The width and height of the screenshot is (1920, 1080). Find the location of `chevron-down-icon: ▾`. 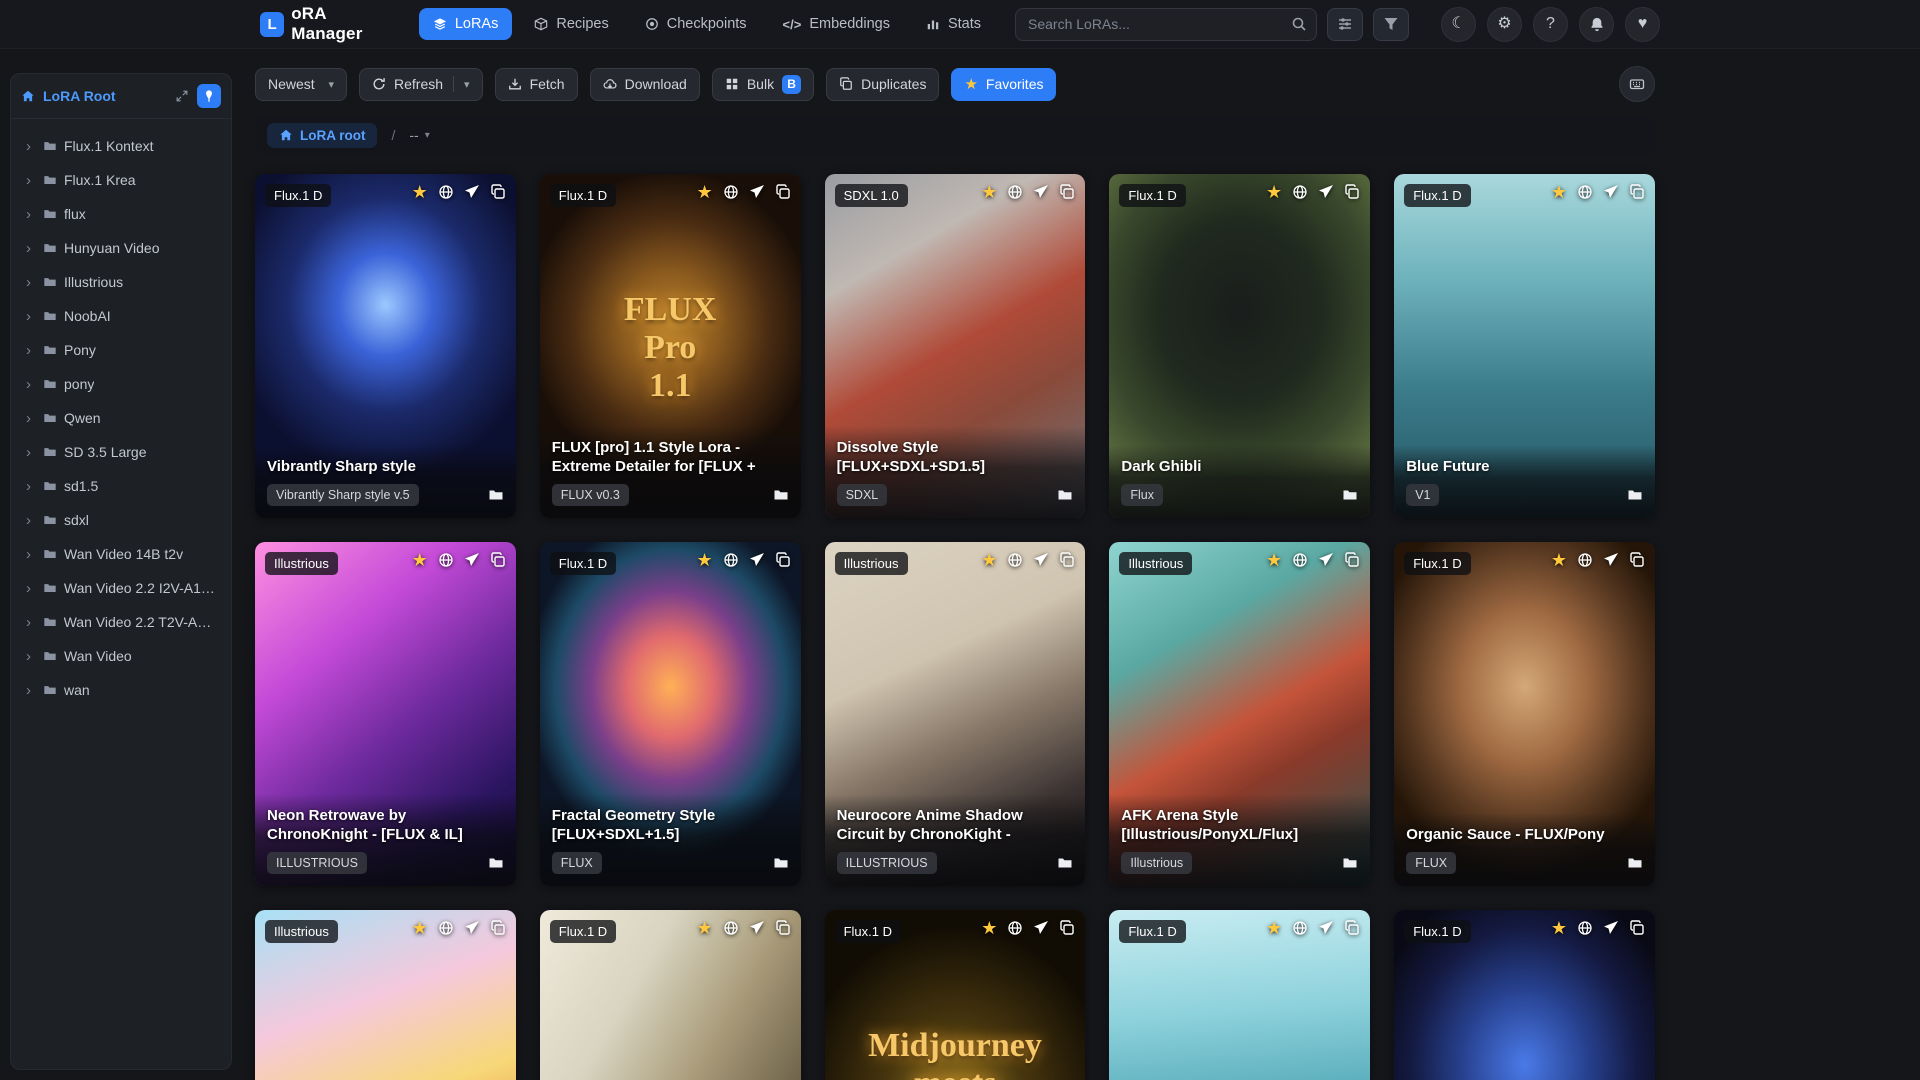

chevron-down-icon: ▾ is located at coordinates (467, 84).